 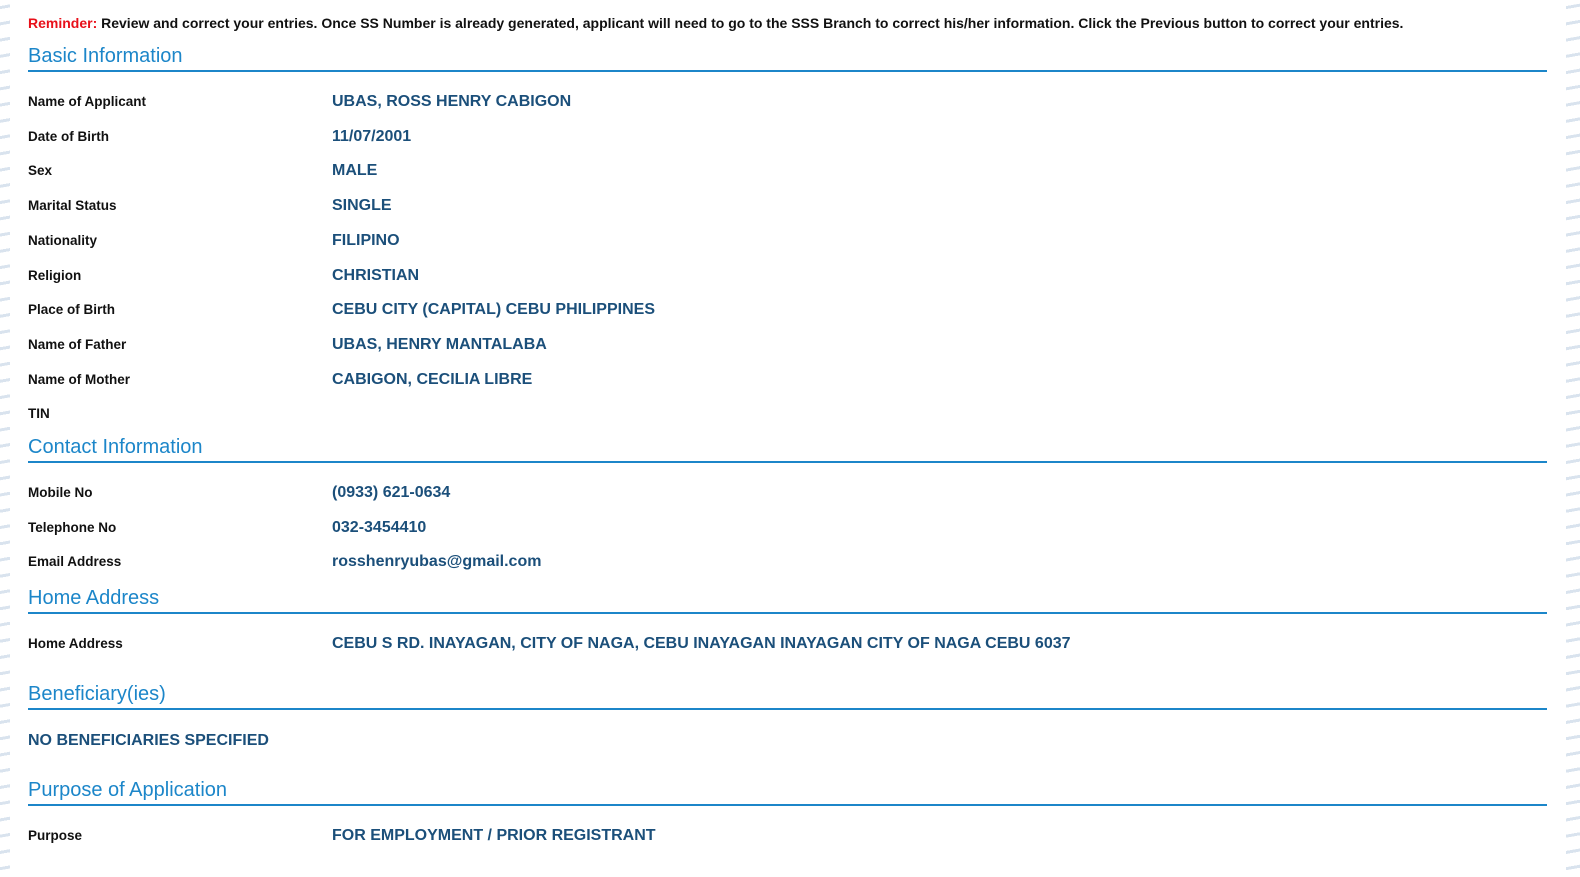 I want to click on field-value: CHRISTIAN, so click(x=376, y=275).